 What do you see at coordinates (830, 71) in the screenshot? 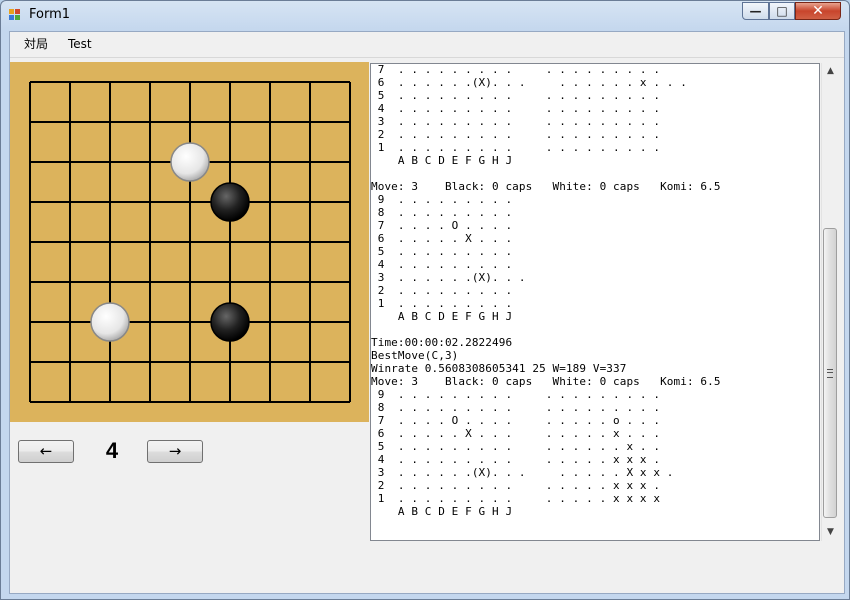
I see `scroll-up-icon: ▲` at bounding box center [830, 71].